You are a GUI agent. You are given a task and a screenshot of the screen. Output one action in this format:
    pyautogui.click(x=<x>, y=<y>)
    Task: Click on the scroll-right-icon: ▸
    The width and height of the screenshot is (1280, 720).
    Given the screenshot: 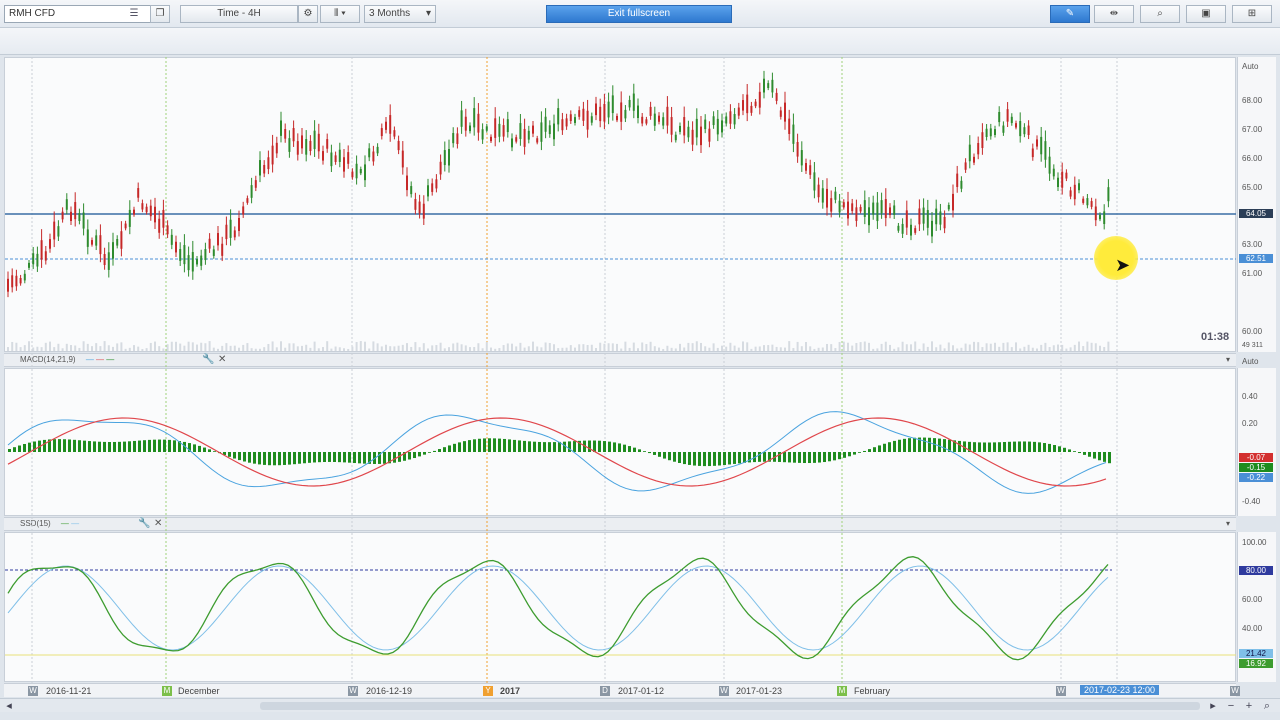 What is the action you would take?
    pyautogui.click(x=1213, y=706)
    